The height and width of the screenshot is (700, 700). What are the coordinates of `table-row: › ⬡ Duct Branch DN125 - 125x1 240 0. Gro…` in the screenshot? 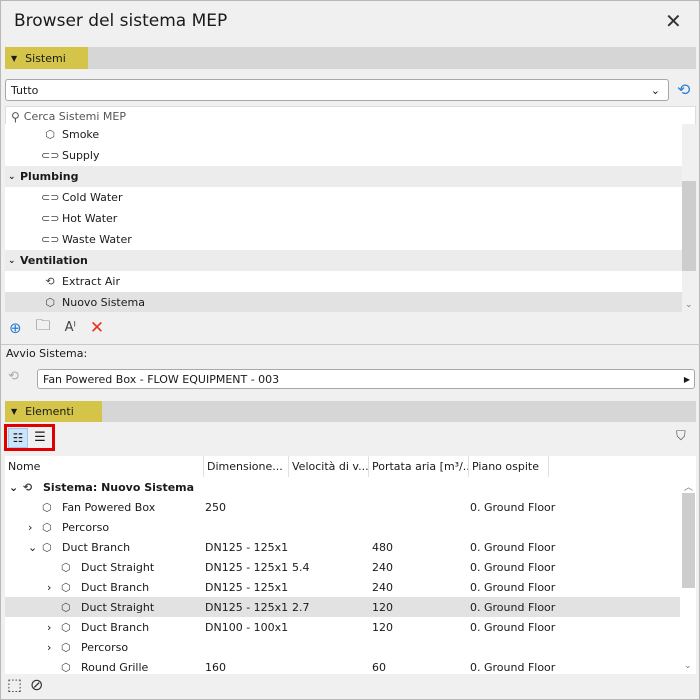 It's located at (342, 587).